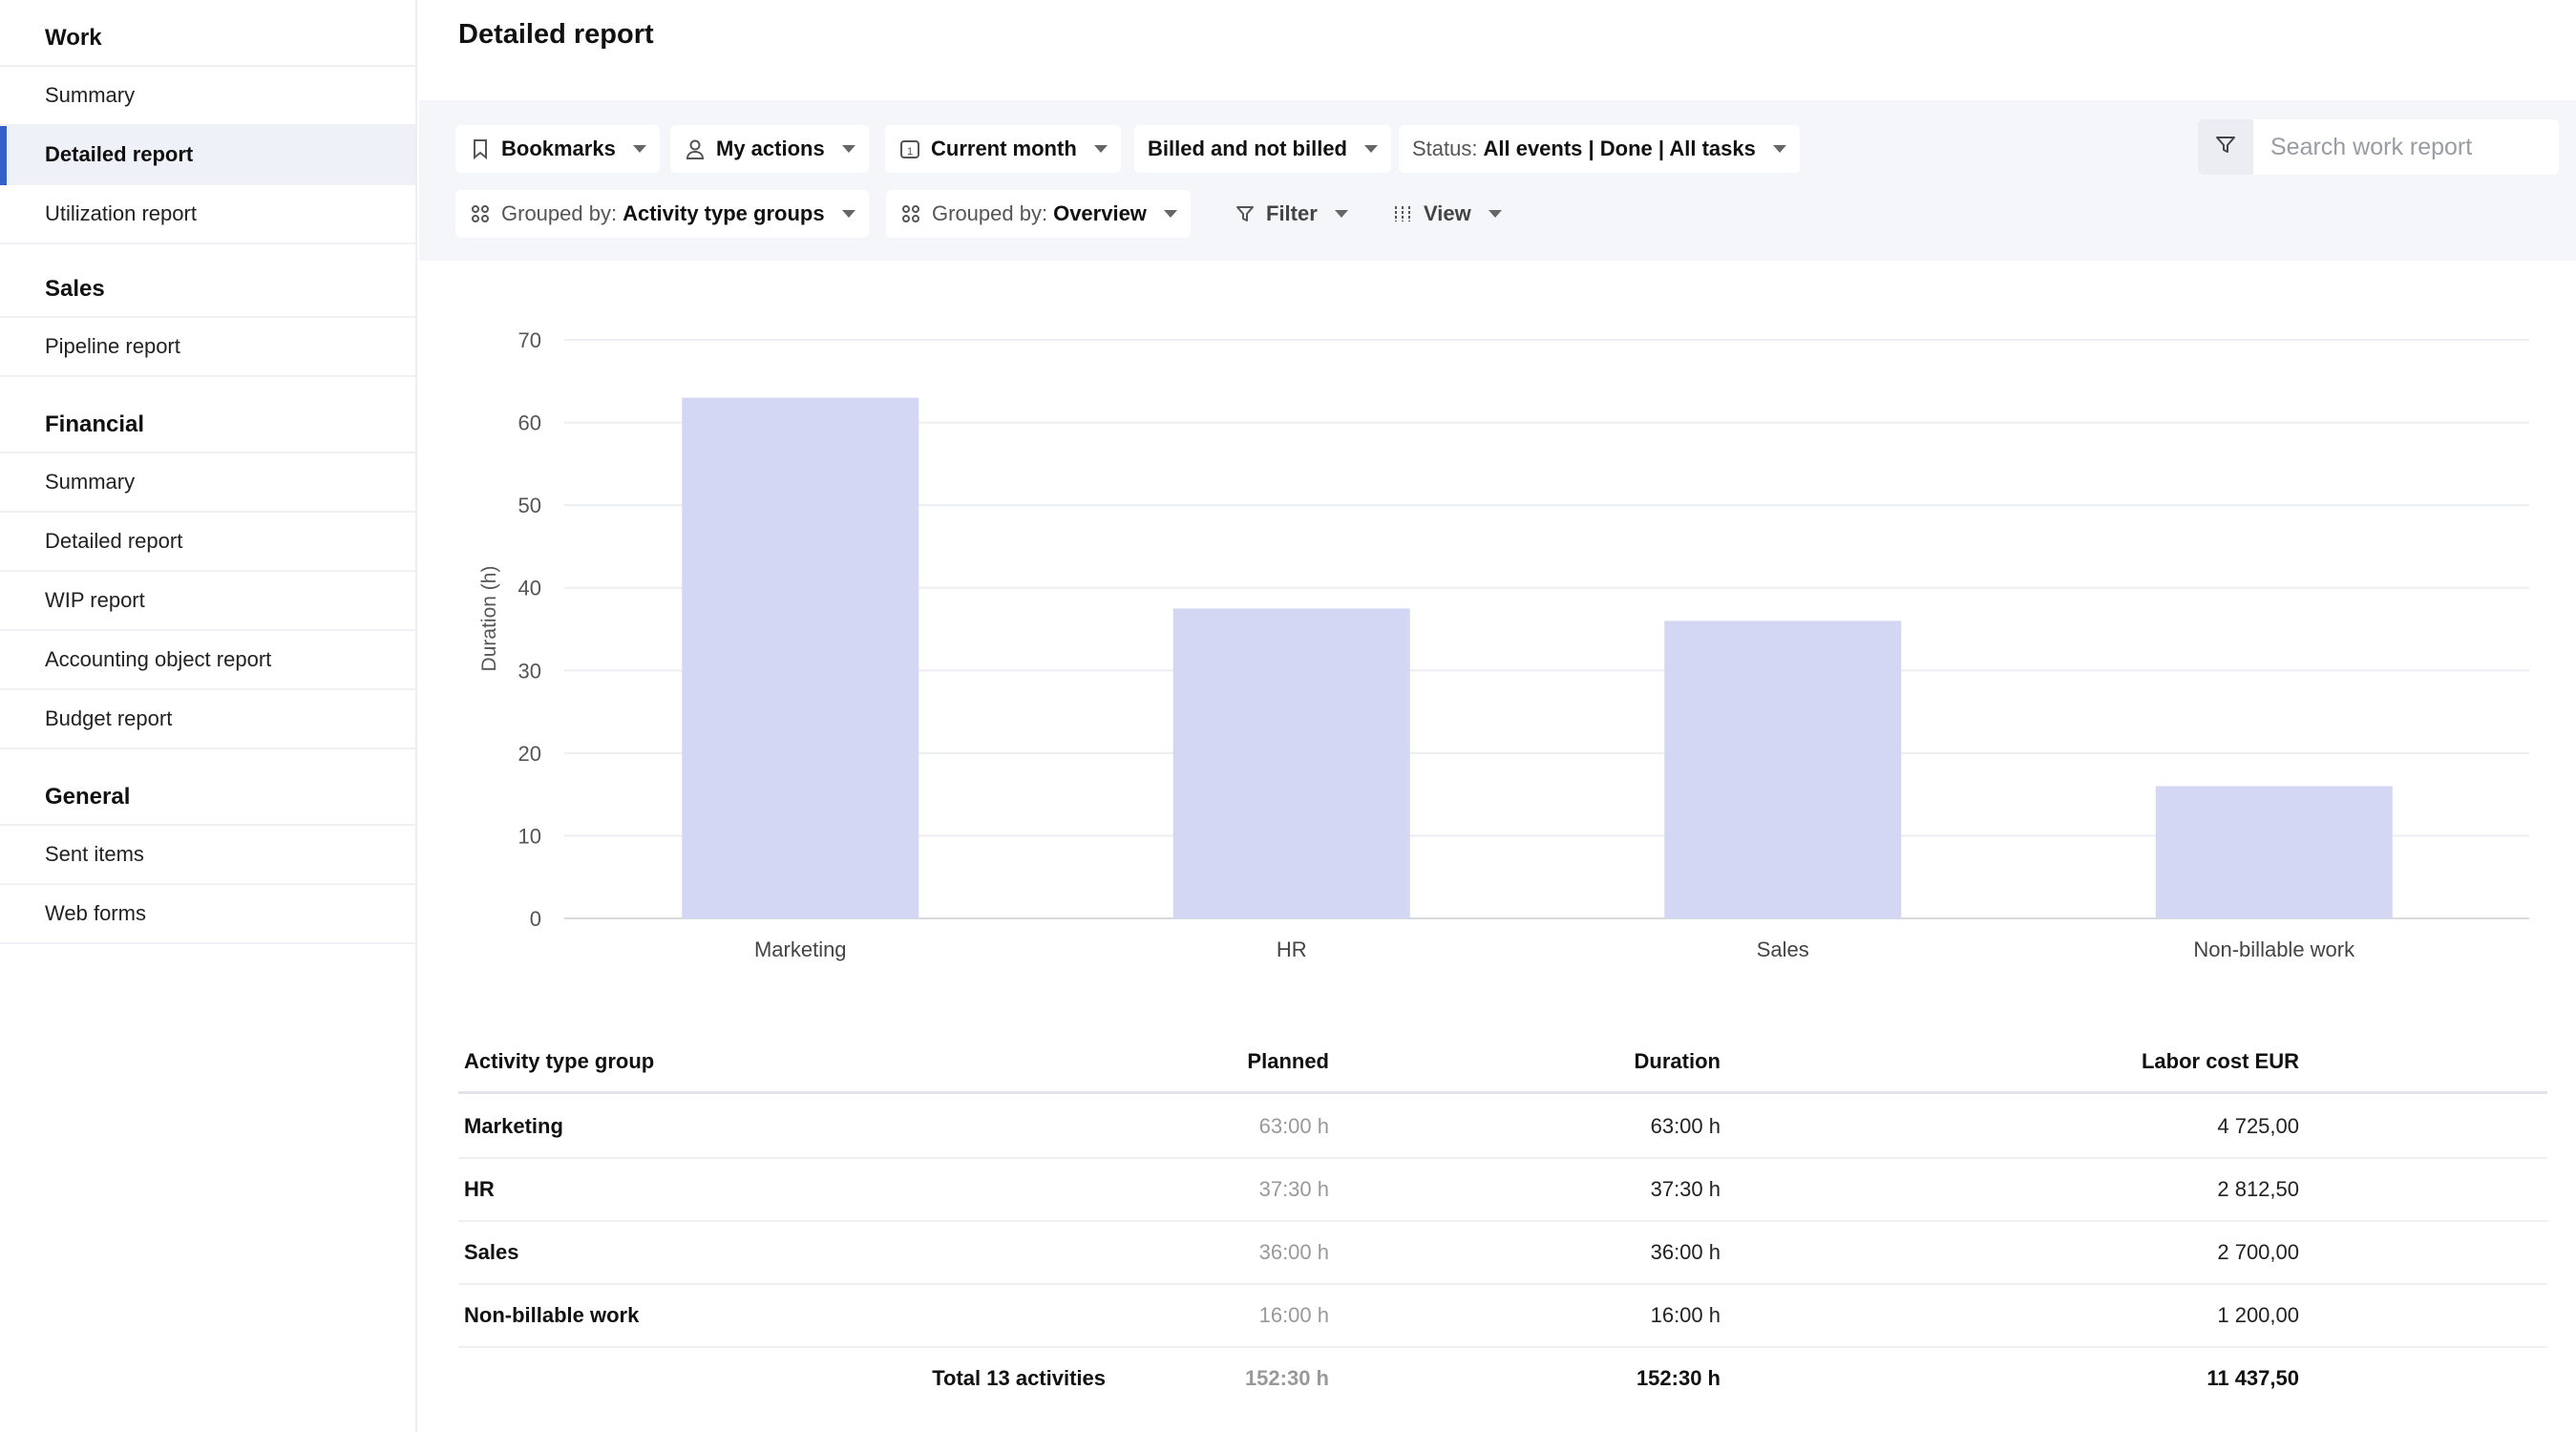 This screenshot has width=2576, height=1432. I want to click on filter-dropdown: Filter, so click(1291, 214).